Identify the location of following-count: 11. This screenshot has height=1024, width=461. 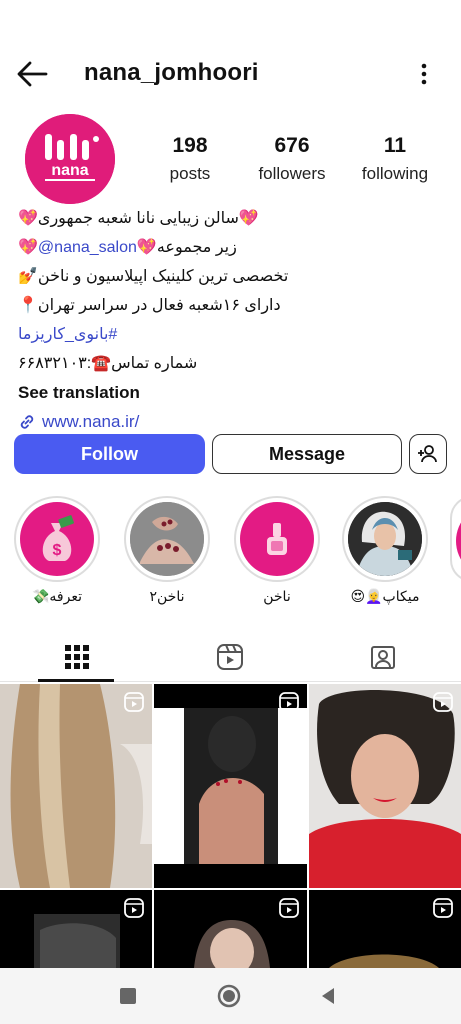
(395, 145).